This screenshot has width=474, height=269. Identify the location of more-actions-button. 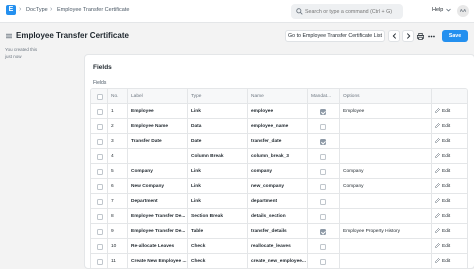
(431, 36).